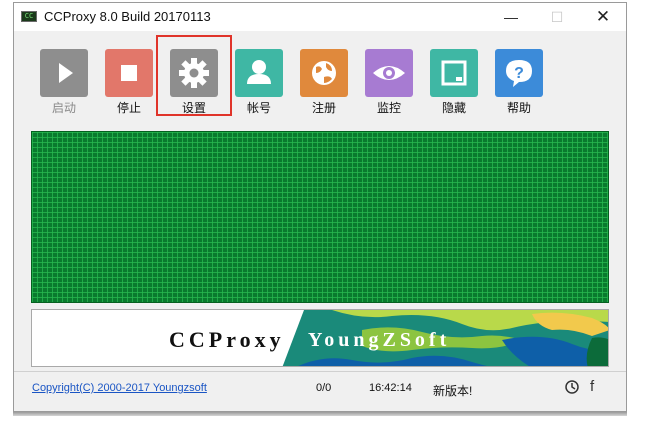  Describe the element at coordinates (259, 73) in the screenshot. I see `user-icon` at that location.